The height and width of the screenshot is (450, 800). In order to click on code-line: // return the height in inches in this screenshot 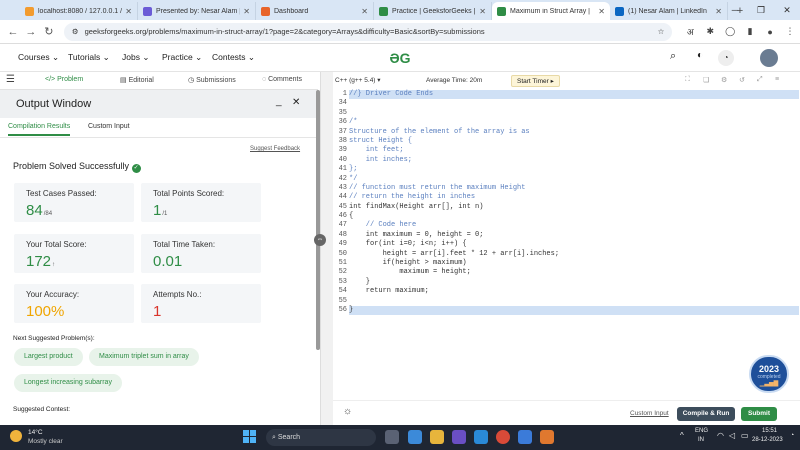, I will do `click(574, 197)`.